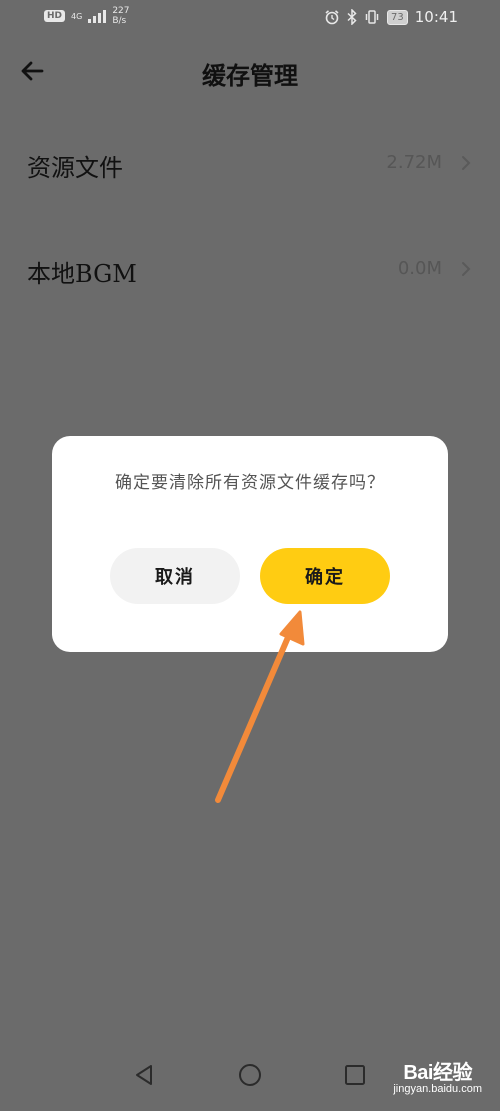 The height and width of the screenshot is (1111, 500). Describe the element at coordinates (250, 75) in the screenshot. I see `page-title: 缓存管理` at that location.